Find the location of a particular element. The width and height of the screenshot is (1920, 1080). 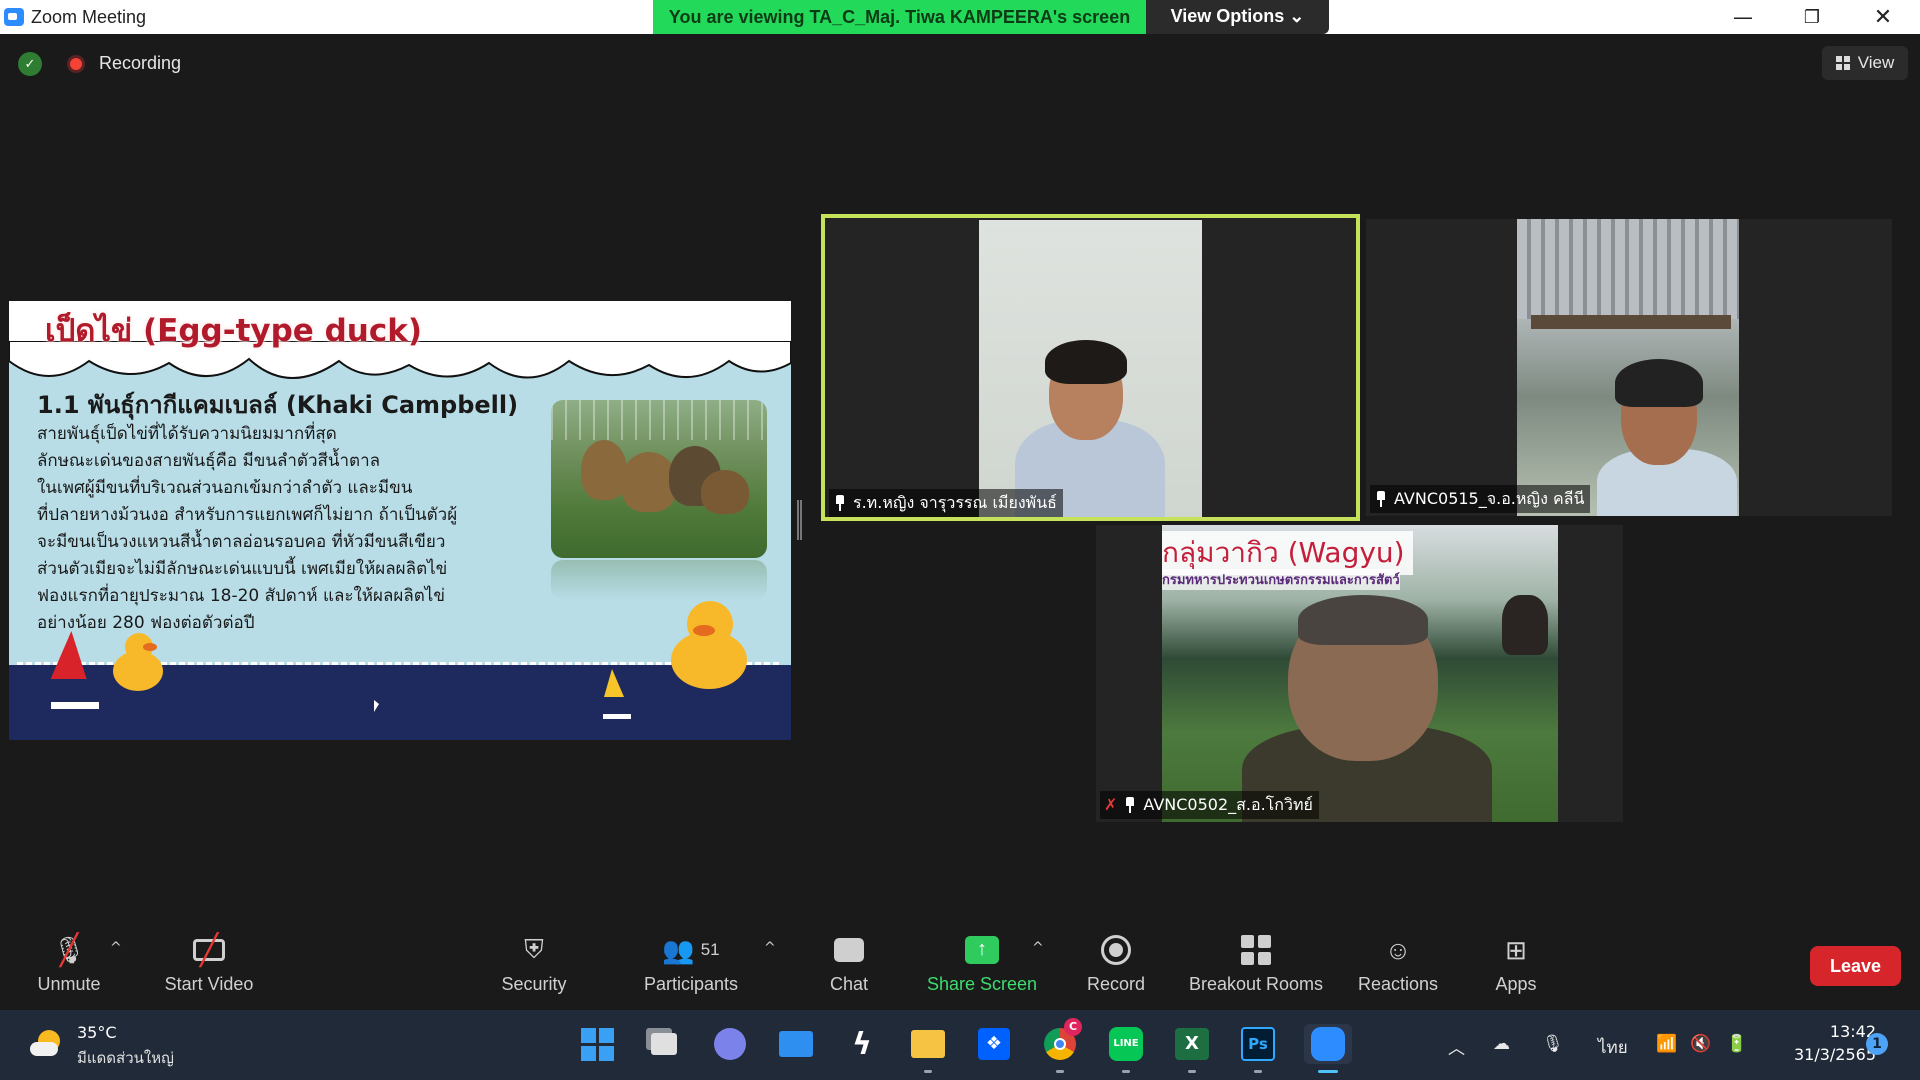

wifi-icon: 📶 is located at coordinates (1666, 1044).